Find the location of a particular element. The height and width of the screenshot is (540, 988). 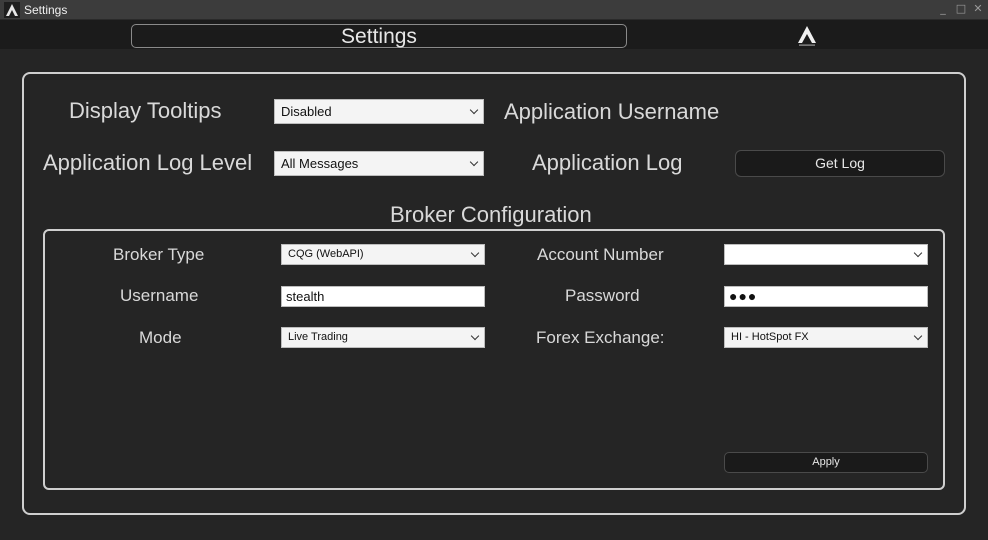

page-title: Settings is located at coordinates (379, 36).